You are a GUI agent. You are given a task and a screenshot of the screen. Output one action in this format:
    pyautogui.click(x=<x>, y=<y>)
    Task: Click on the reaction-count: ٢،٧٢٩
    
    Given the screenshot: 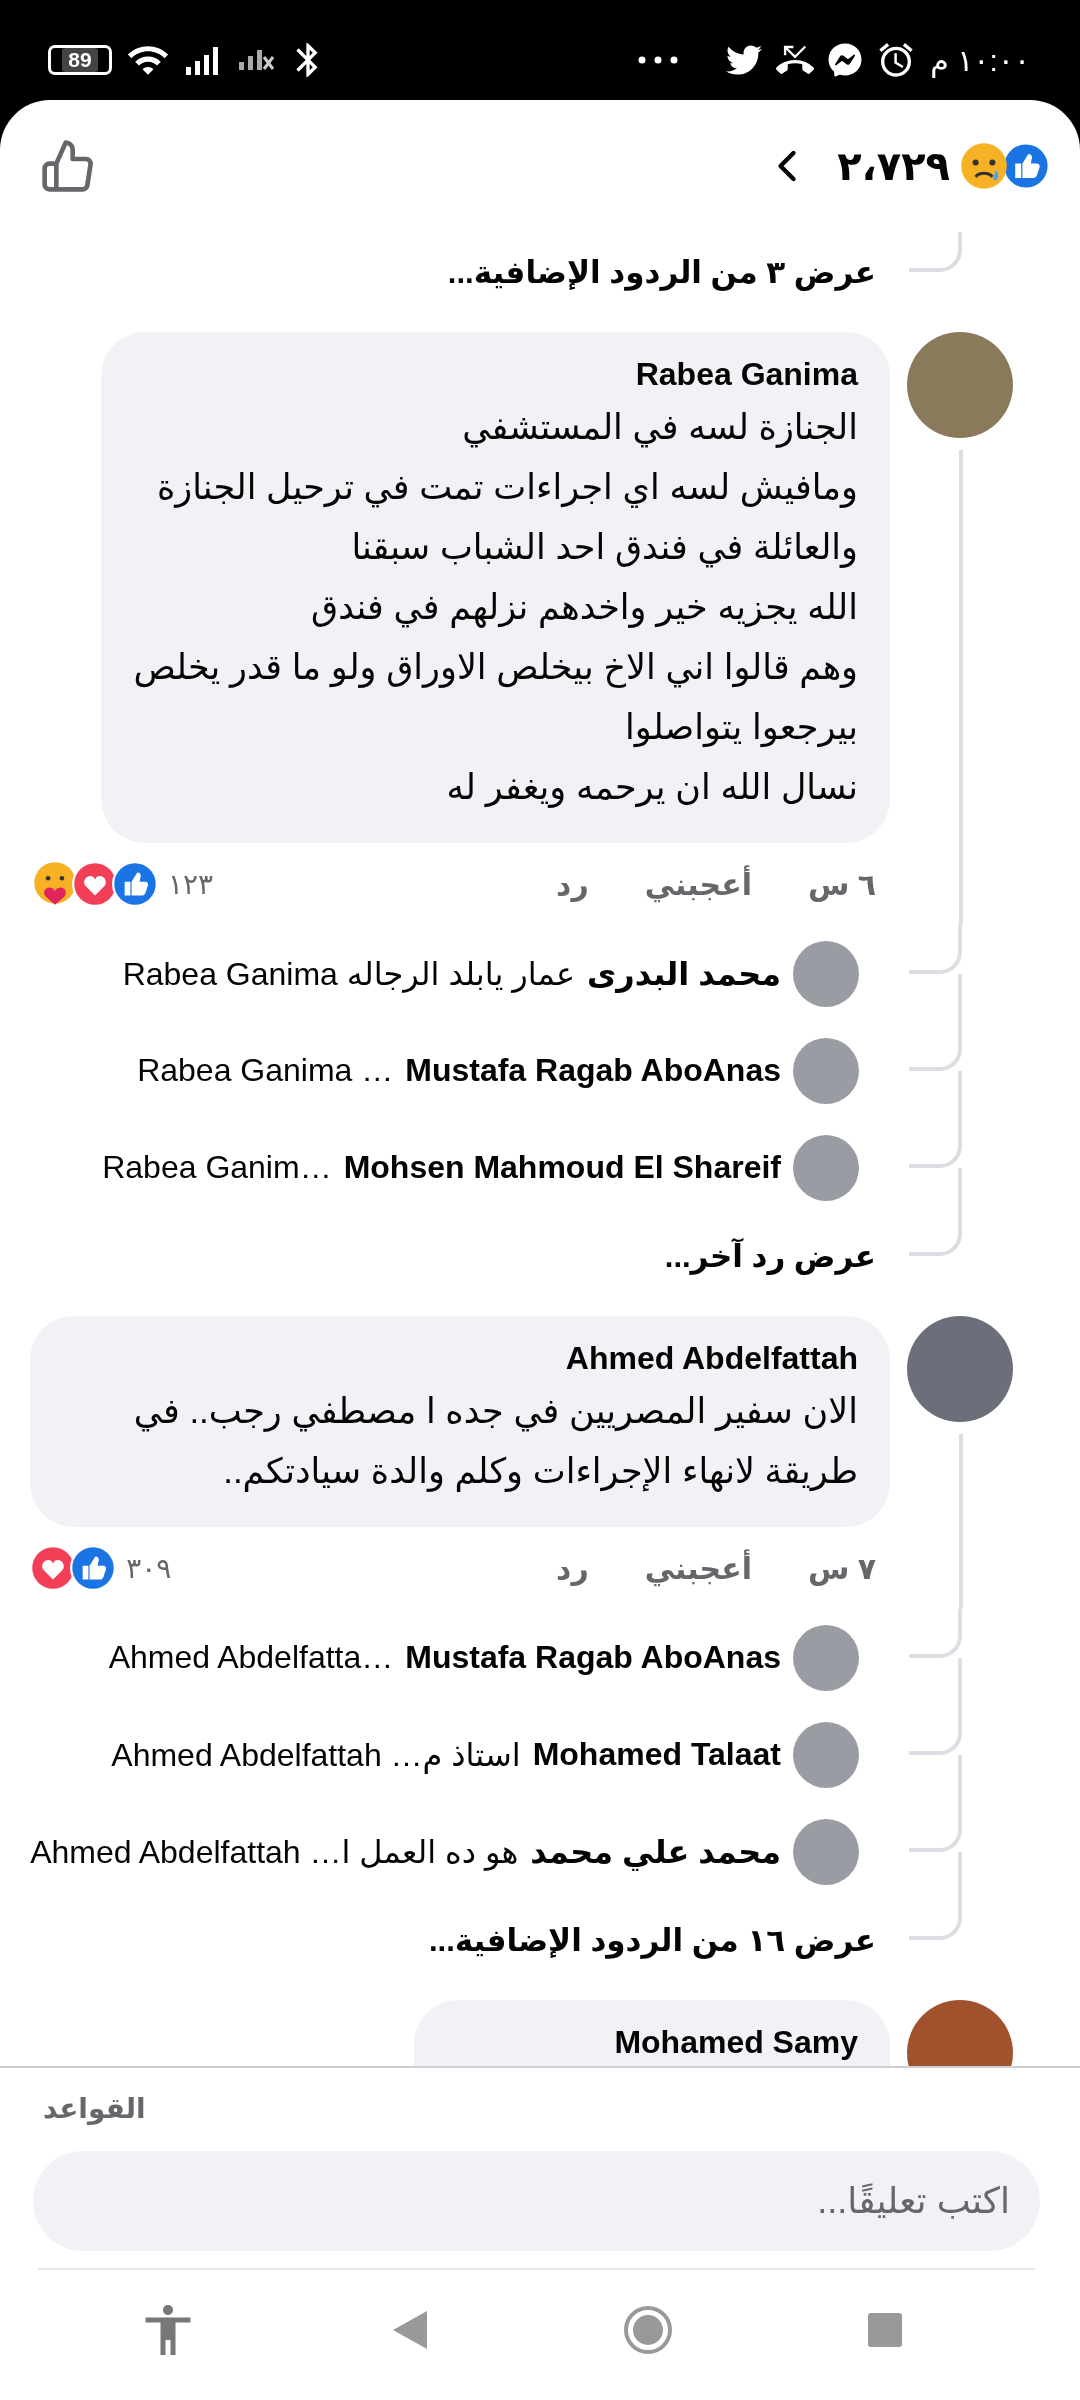 What is the action you would take?
    pyautogui.click(x=893, y=166)
    